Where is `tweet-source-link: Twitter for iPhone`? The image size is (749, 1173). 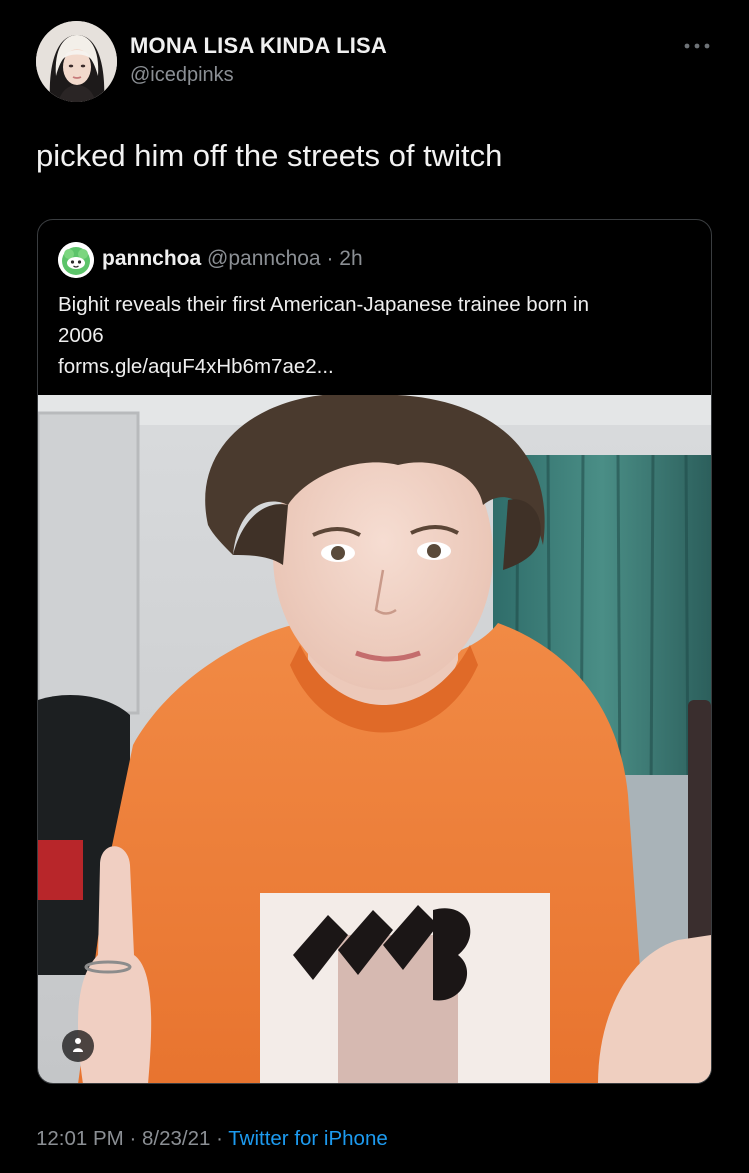
tweet-source-link: Twitter for iPhone is located at coordinates (308, 1138).